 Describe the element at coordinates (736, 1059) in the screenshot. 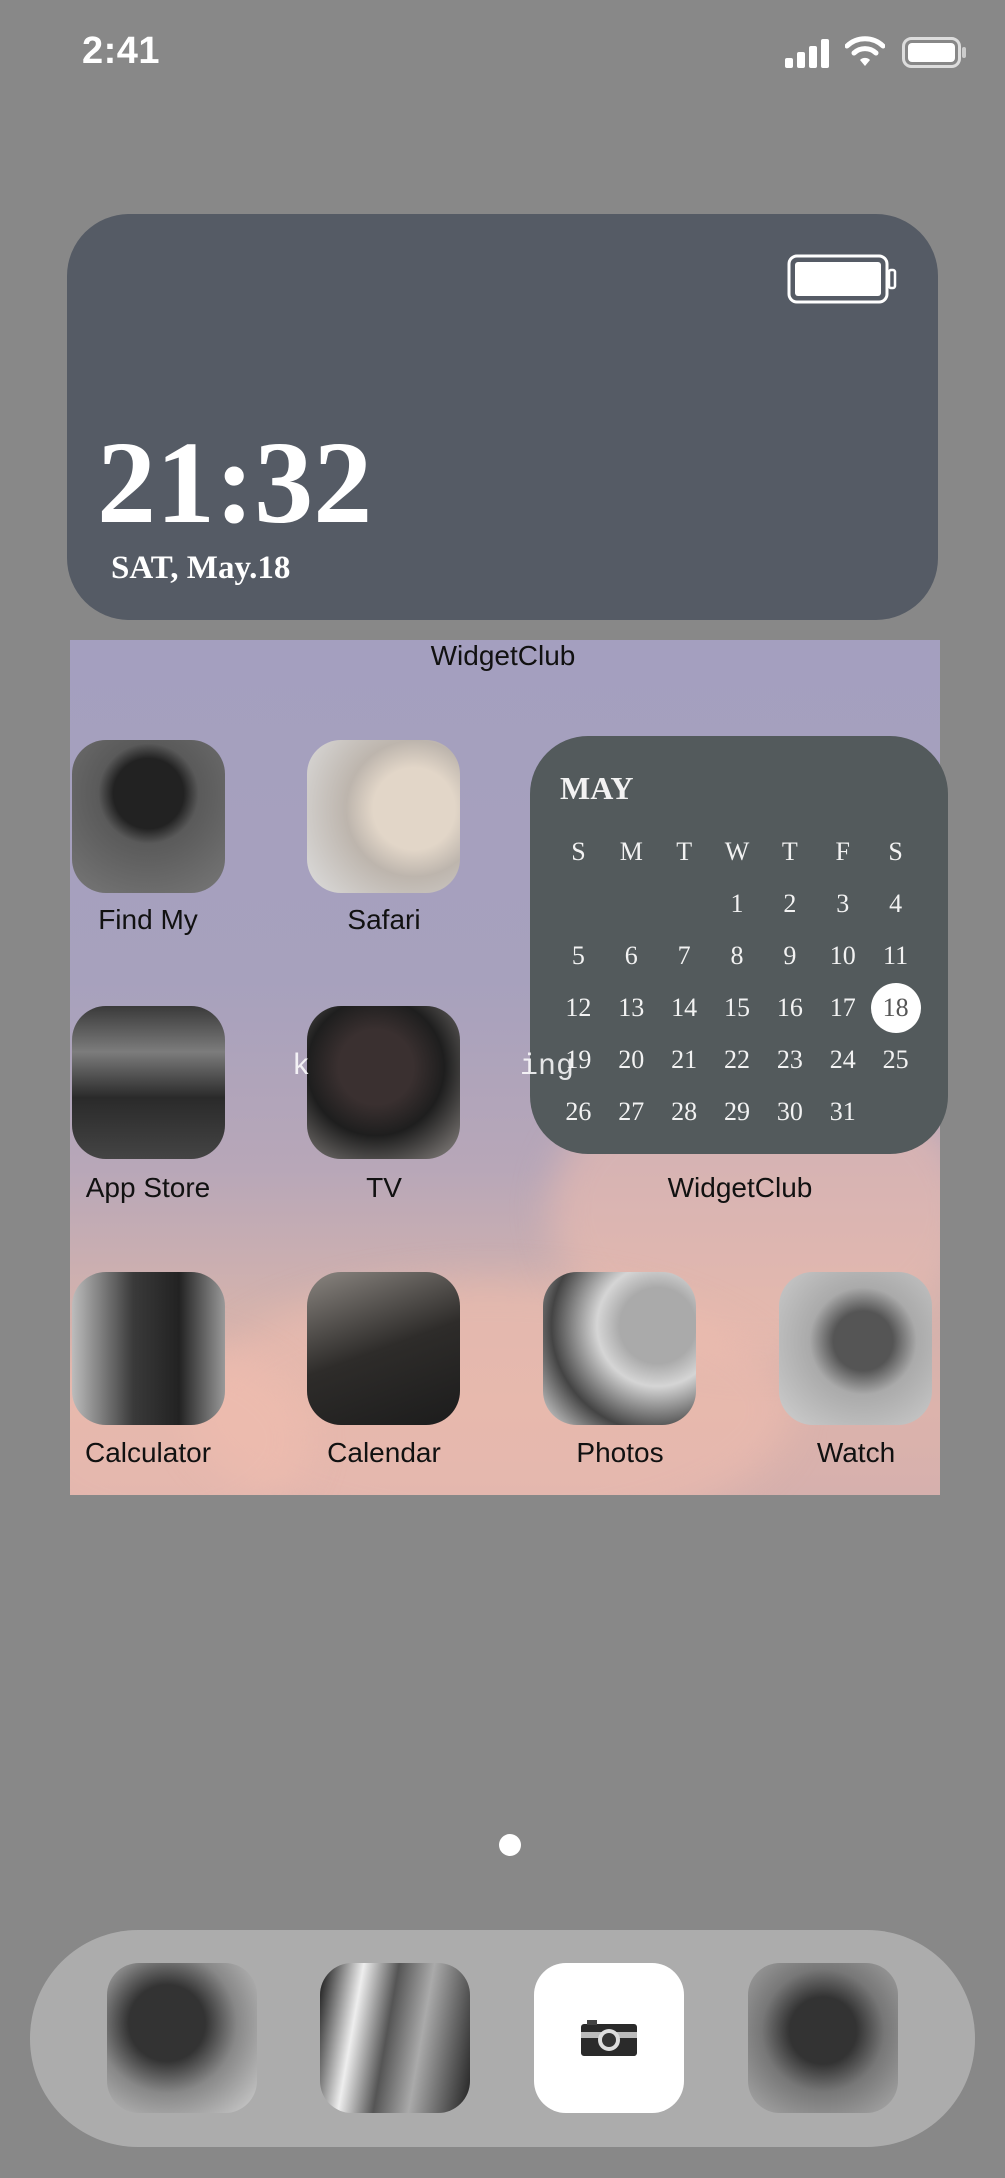

I see `calendar-day: 22` at that location.